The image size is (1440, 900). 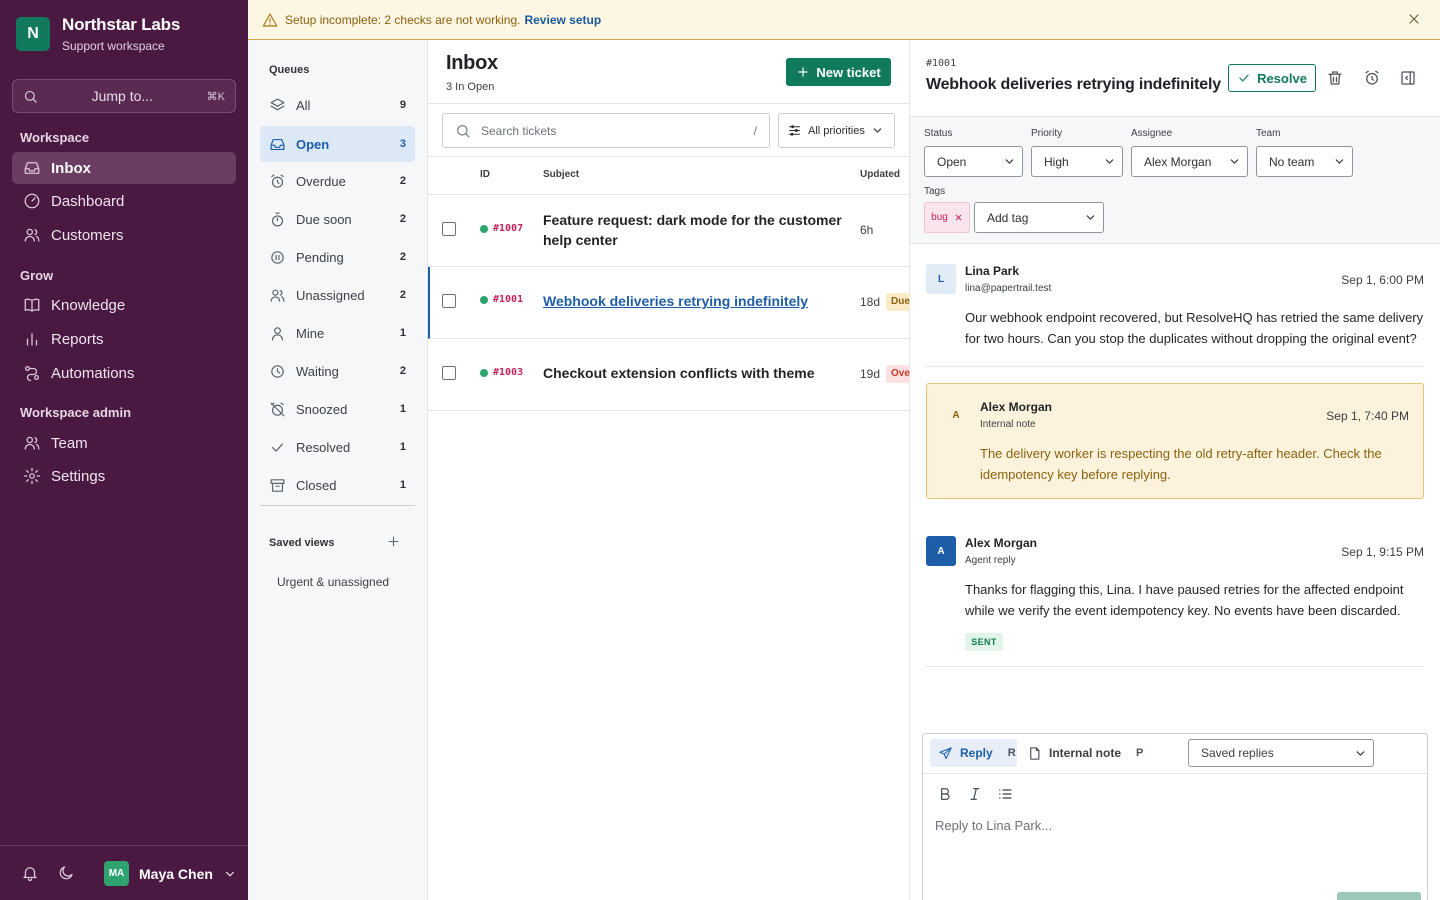 I want to click on sidebar-item-reports: Reports, so click(x=124, y=339).